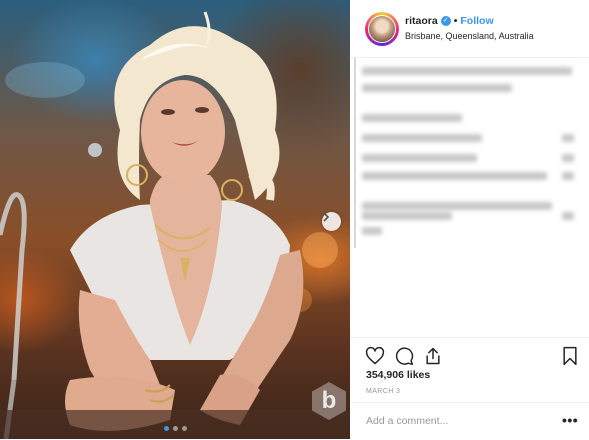 Image resolution: width=589 pixels, height=440 pixels. What do you see at coordinates (355, 153) in the screenshot?
I see `comments-scrollbar` at bounding box center [355, 153].